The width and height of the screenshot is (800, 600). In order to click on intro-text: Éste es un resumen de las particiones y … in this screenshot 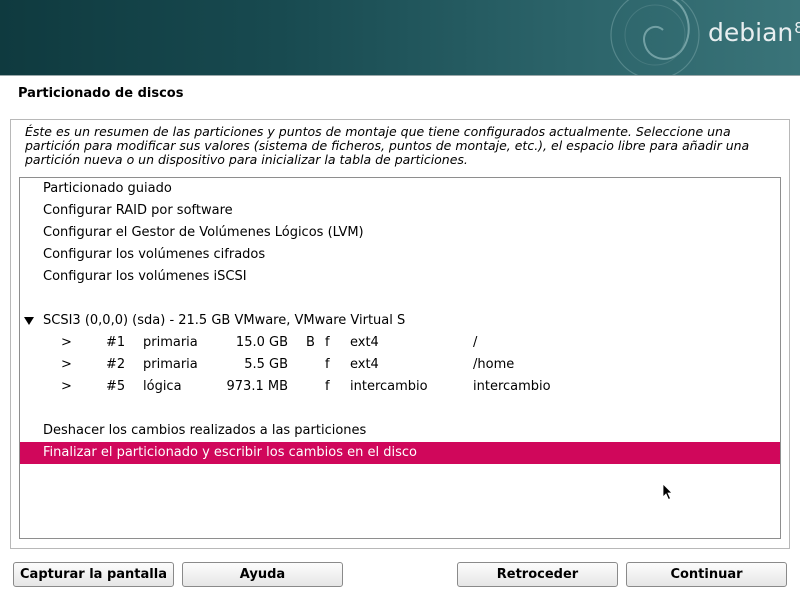, I will do `click(387, 145)`.